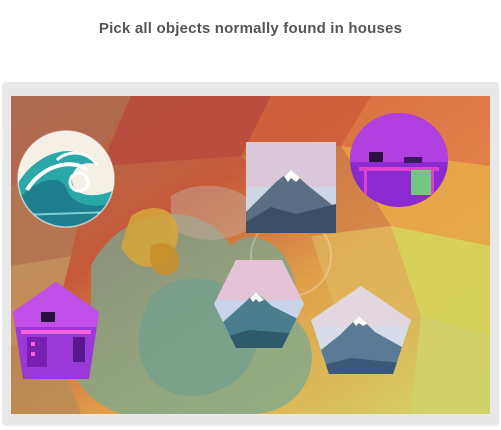 This screenshot has height=430, width=501. Describe the element at coordinates (56, 330) in the screenshot. I see `tile-neon-desk-pentagon` at that location.